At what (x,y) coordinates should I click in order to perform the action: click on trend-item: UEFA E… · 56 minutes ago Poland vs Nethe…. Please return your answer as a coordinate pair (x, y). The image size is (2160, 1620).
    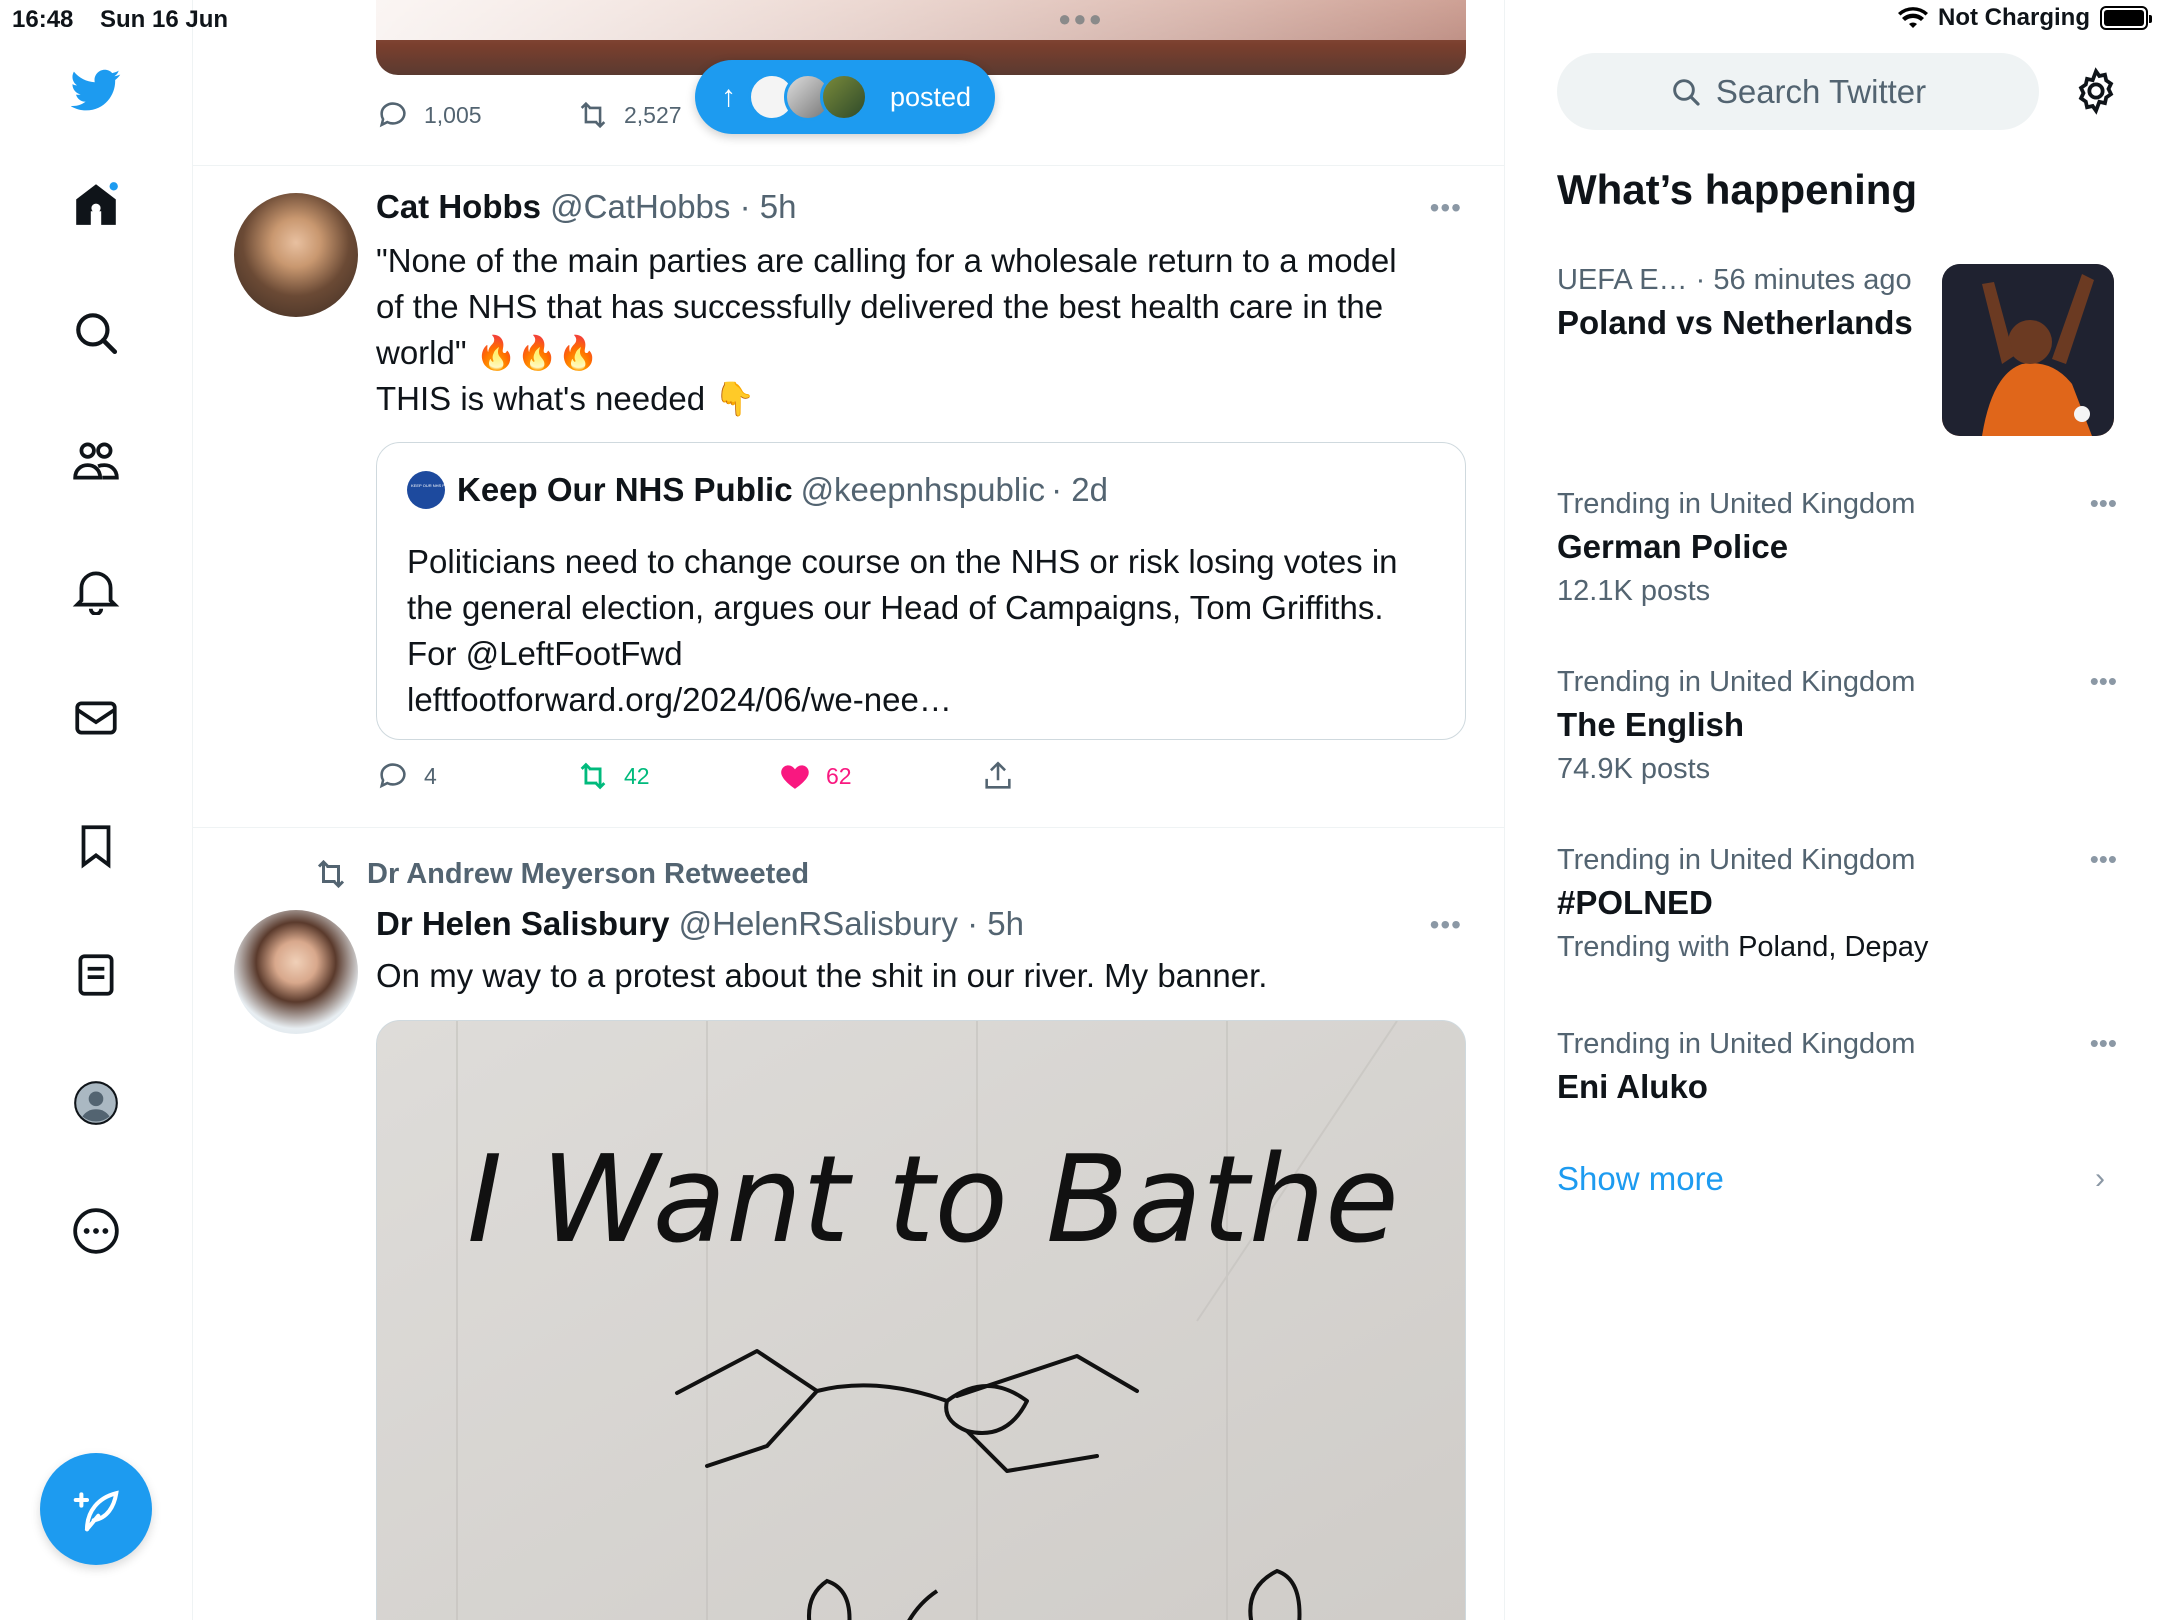
    Looking at the image, I should click on (1747, 303).